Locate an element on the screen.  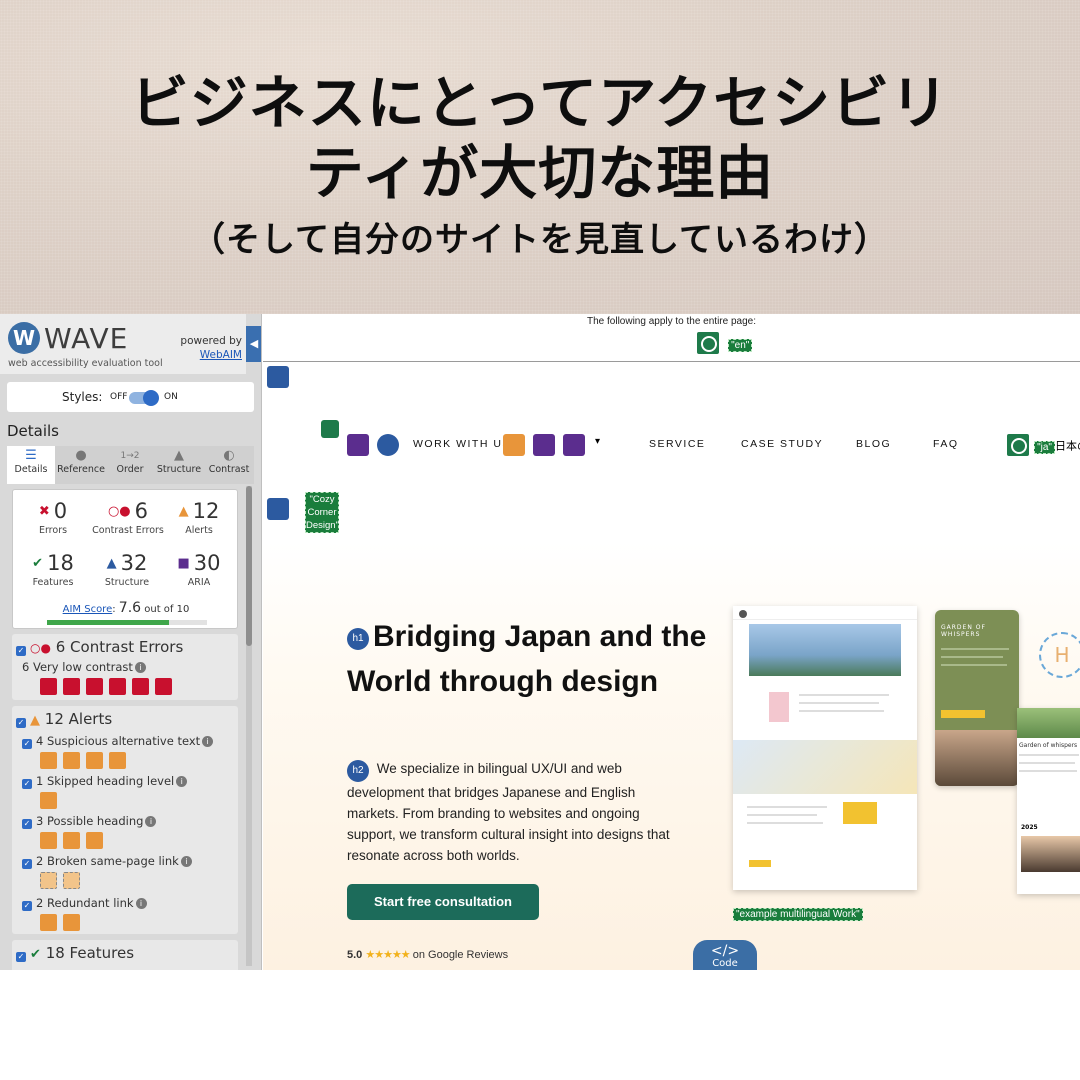
code-toggle-button: </> Code is located at coordinates (725, 955).